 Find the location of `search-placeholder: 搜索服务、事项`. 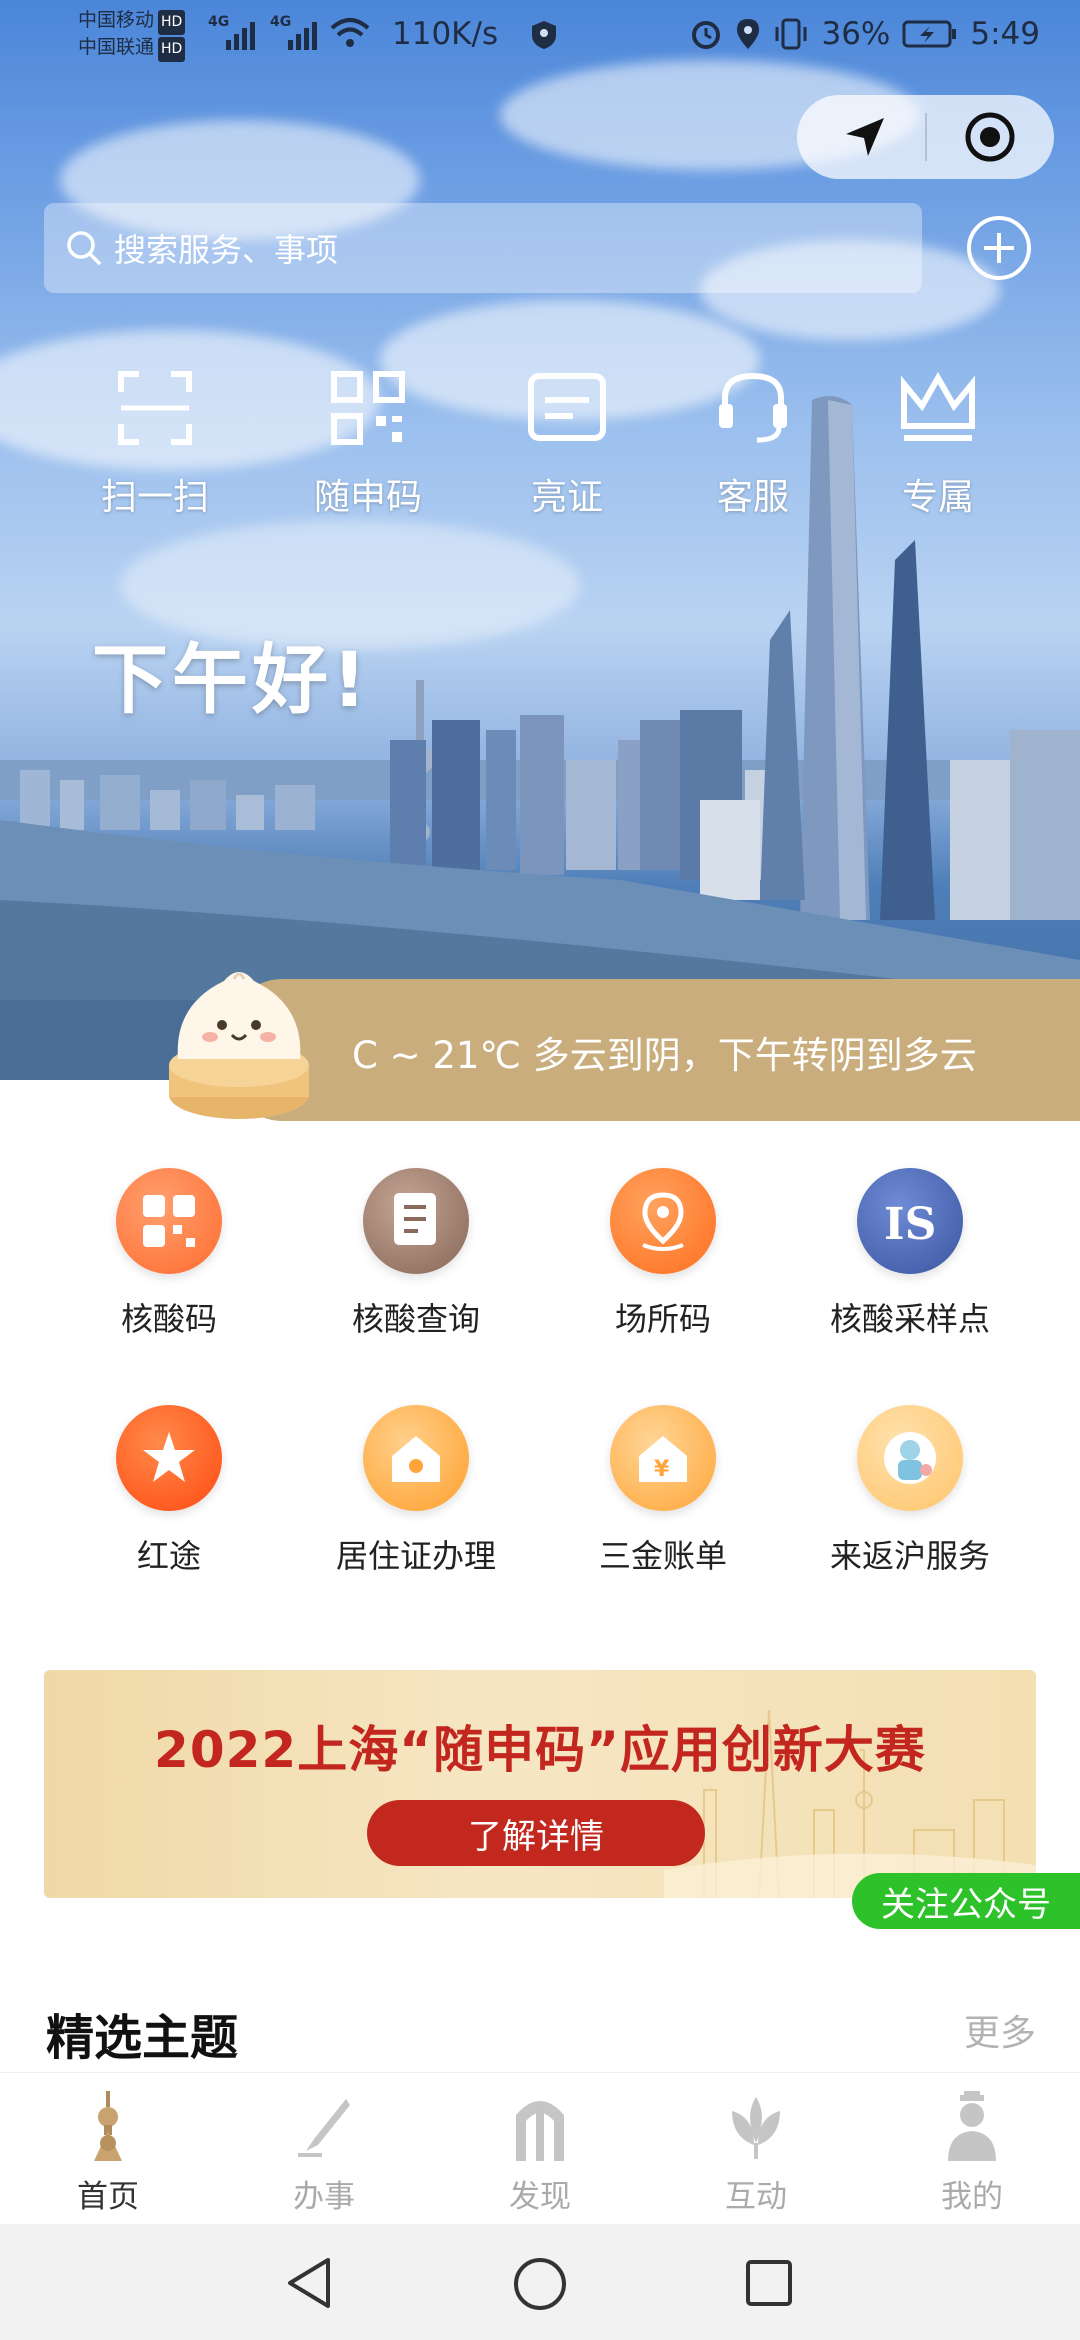

search-placeholder: 搜索服务、事项 is located at coordinates (226, 250).